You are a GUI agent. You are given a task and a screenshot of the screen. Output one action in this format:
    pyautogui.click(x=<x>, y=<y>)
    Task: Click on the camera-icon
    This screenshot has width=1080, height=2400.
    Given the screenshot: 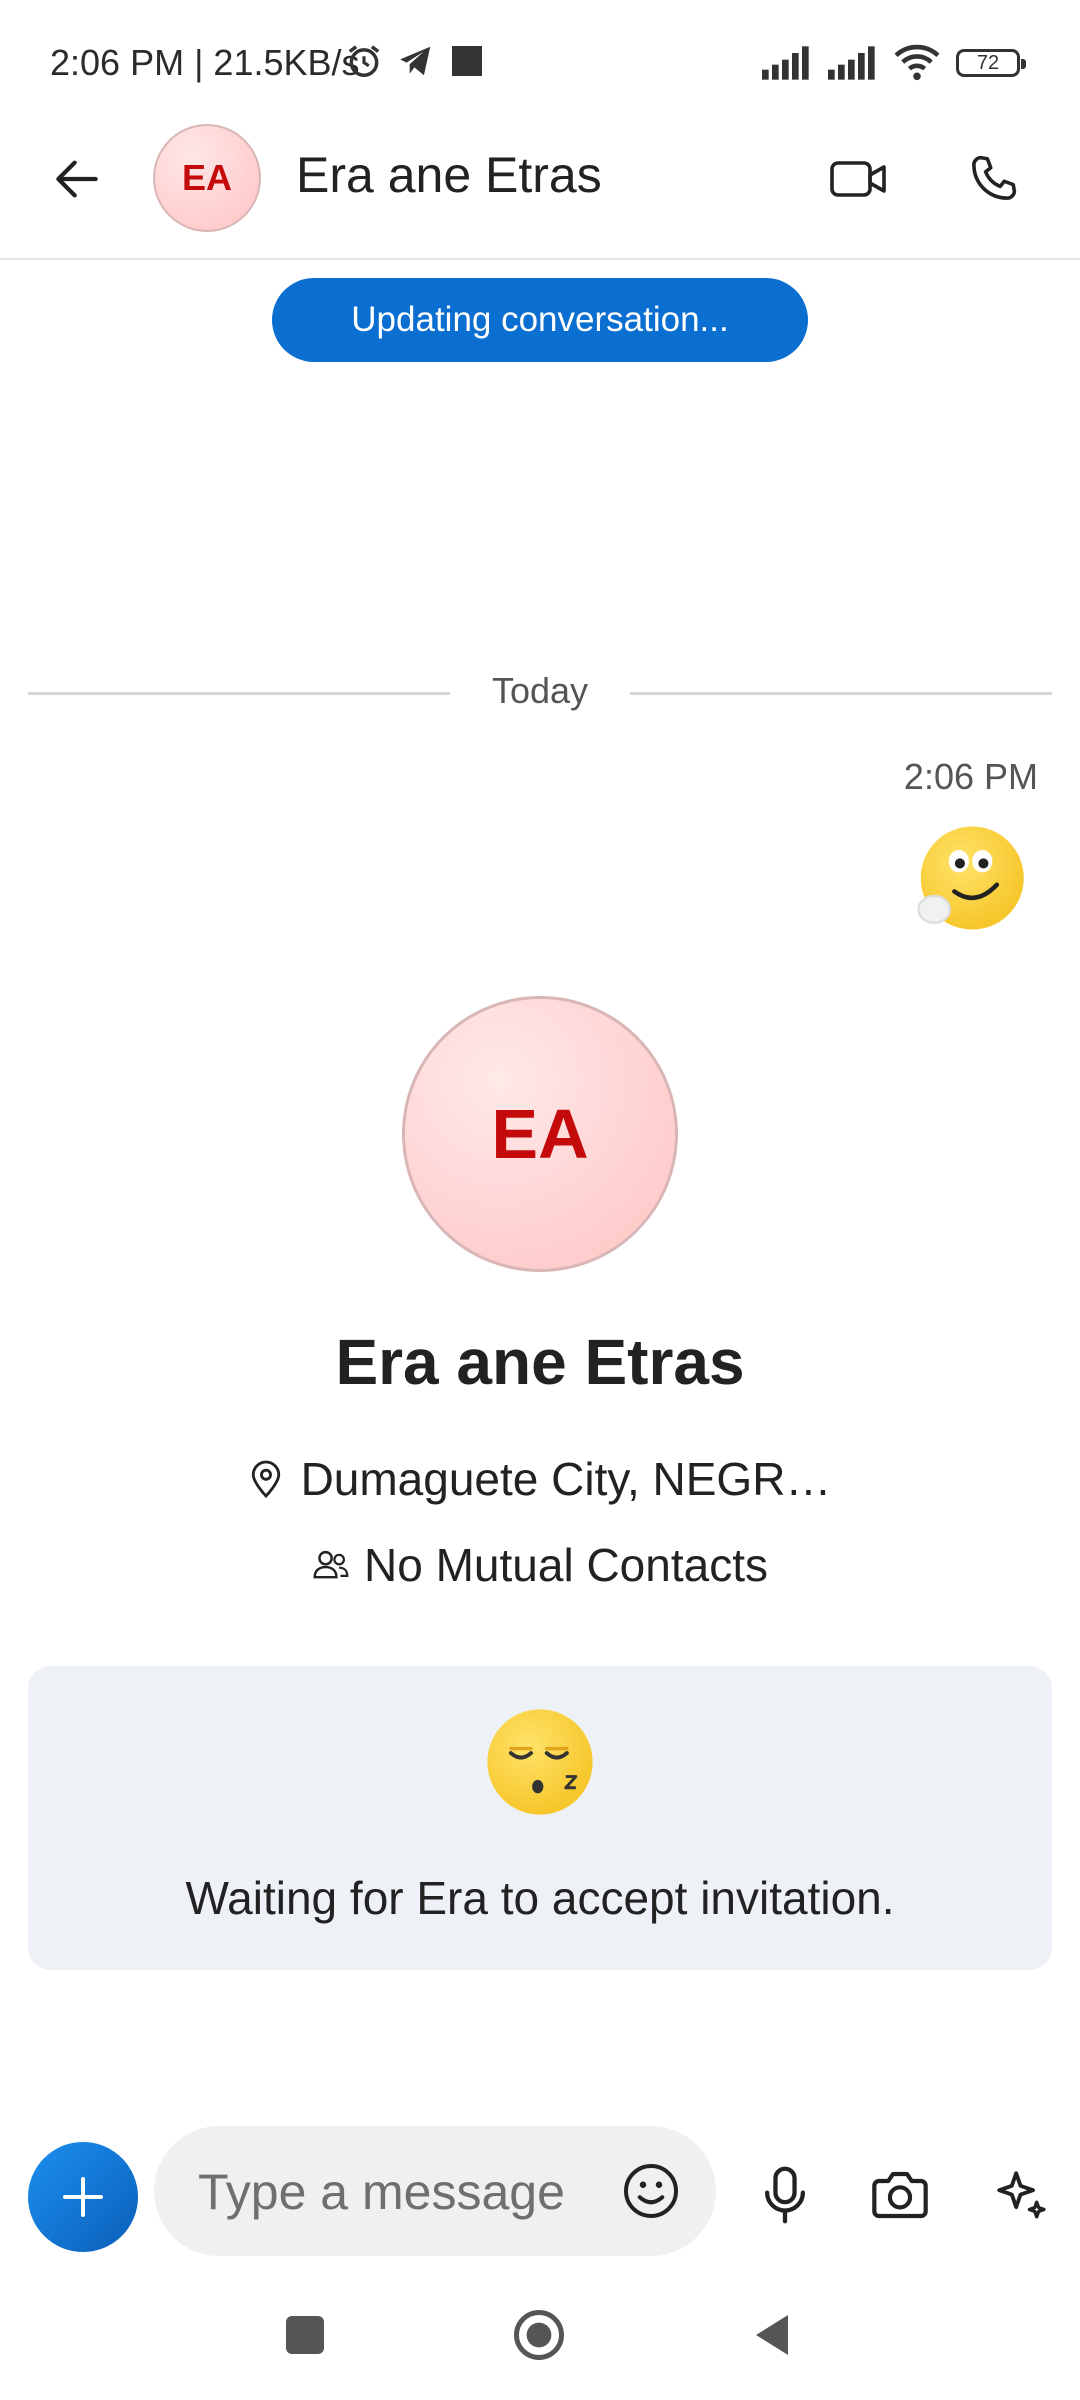 What is the action you would take?
    pyautogui.click(x=900, y=2195)
    